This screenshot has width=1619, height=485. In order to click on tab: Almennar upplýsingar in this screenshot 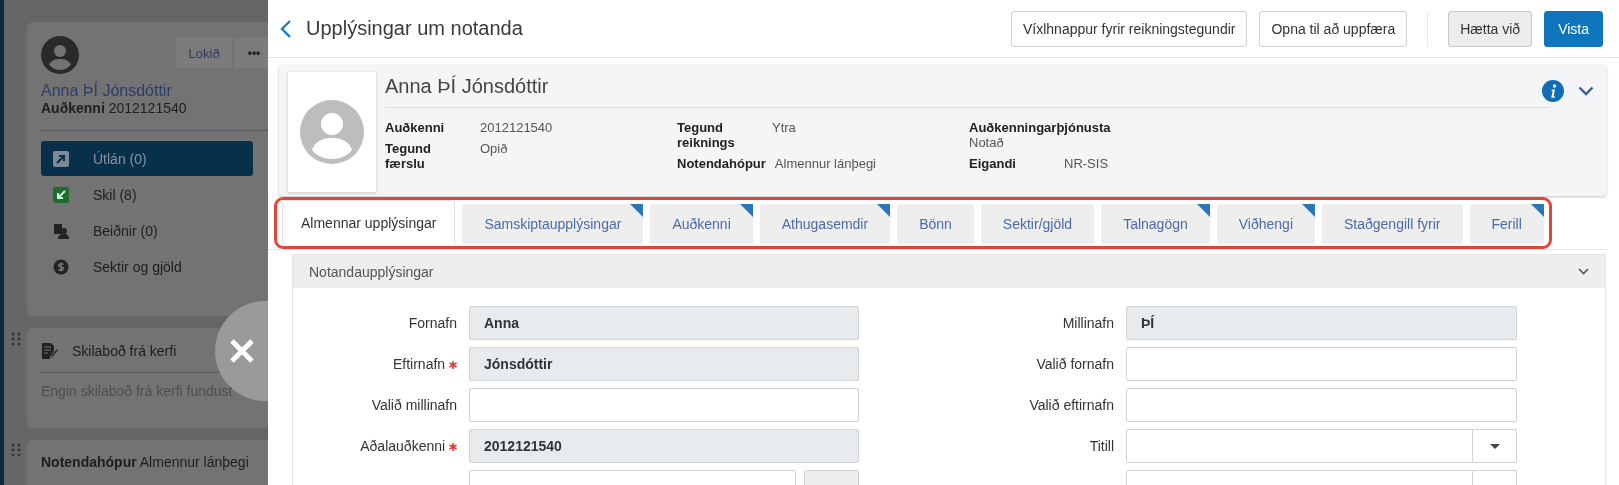, I will do `click(369, 222)`.